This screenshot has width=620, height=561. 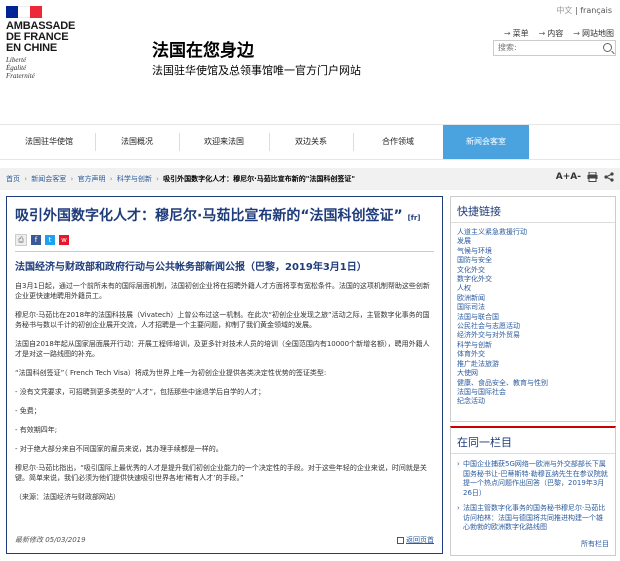 I want to click on quick-link: 国防与安全, so click(x=474, y=260).